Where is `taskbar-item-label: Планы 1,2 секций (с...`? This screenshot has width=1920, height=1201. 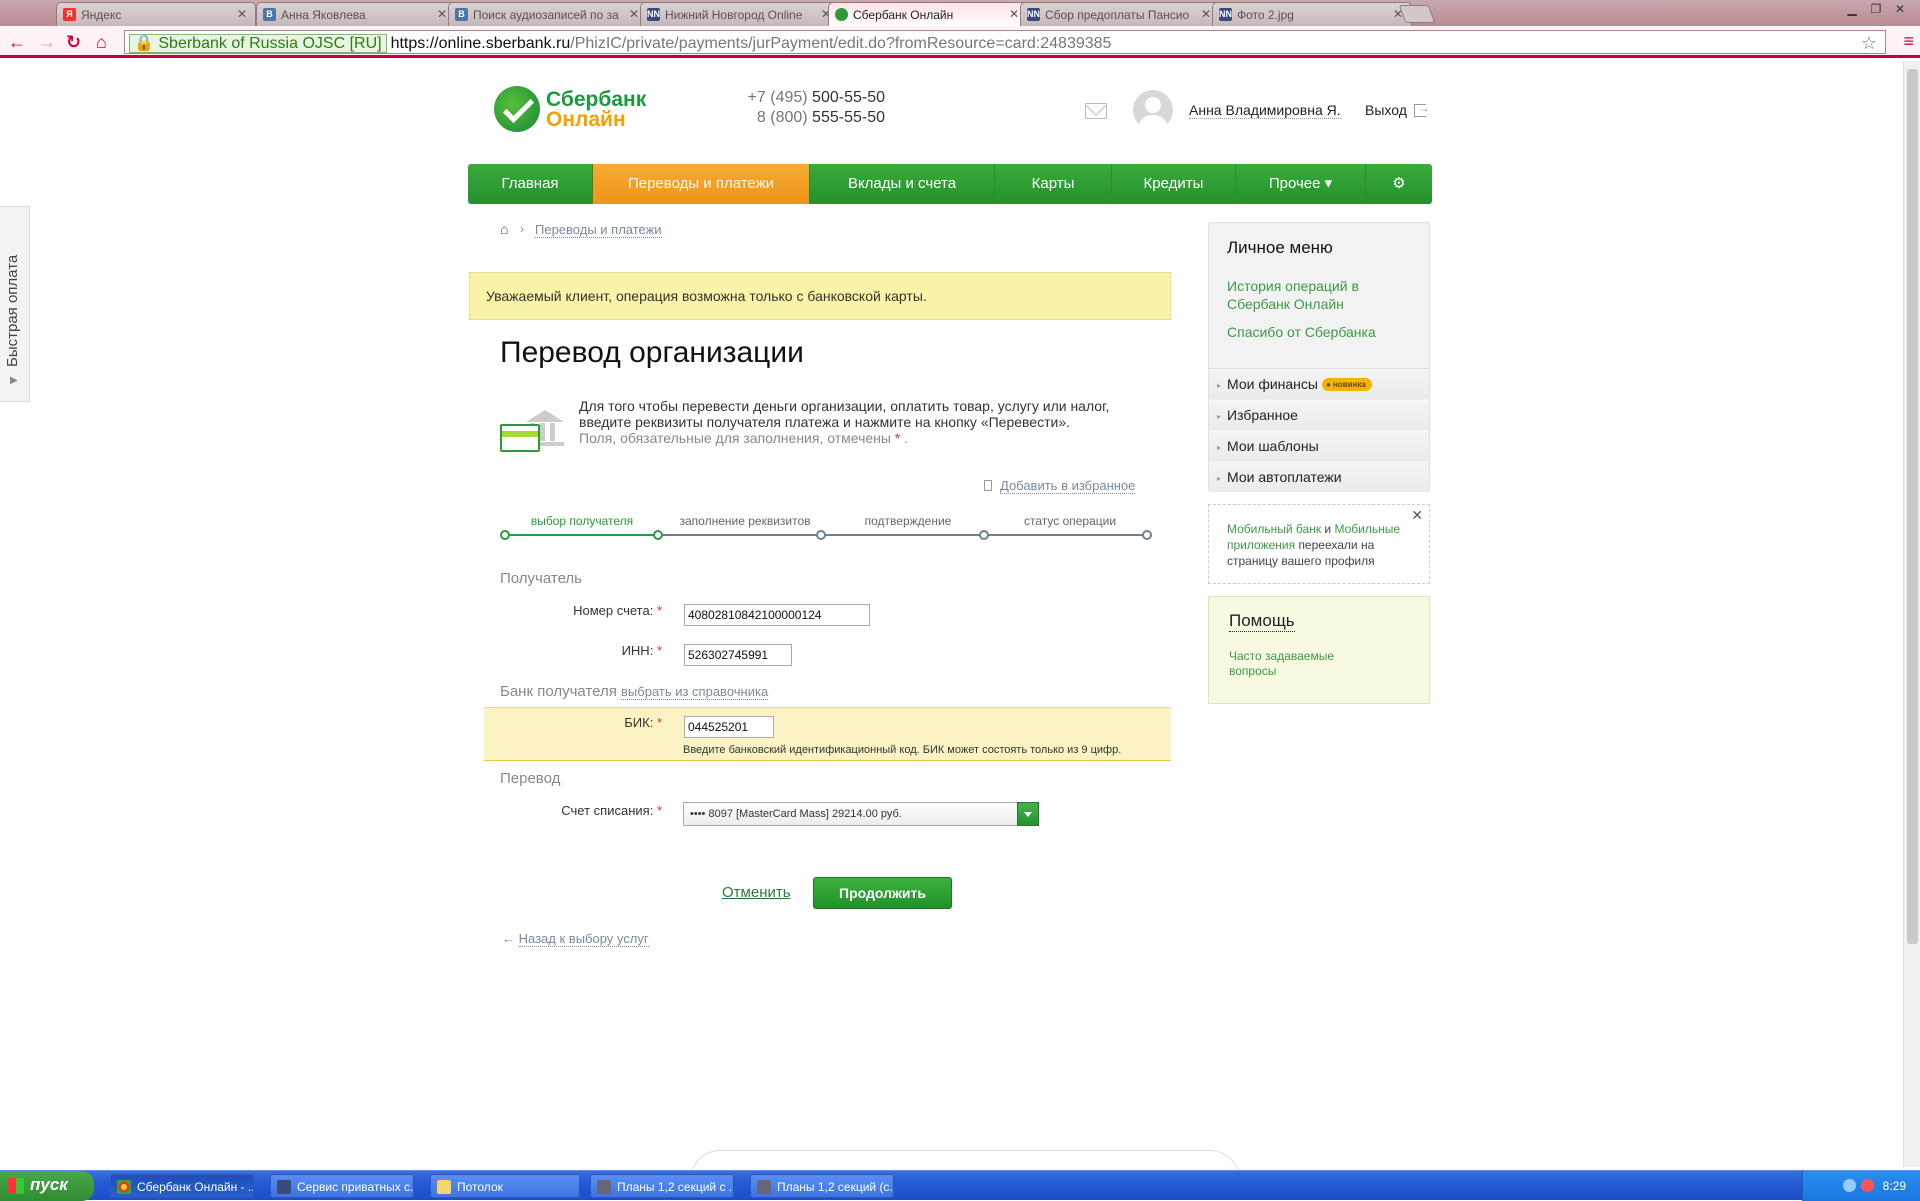
taskbar-item-label: Планы 1,2 секций (с... is located at coordinates (835, 1187).